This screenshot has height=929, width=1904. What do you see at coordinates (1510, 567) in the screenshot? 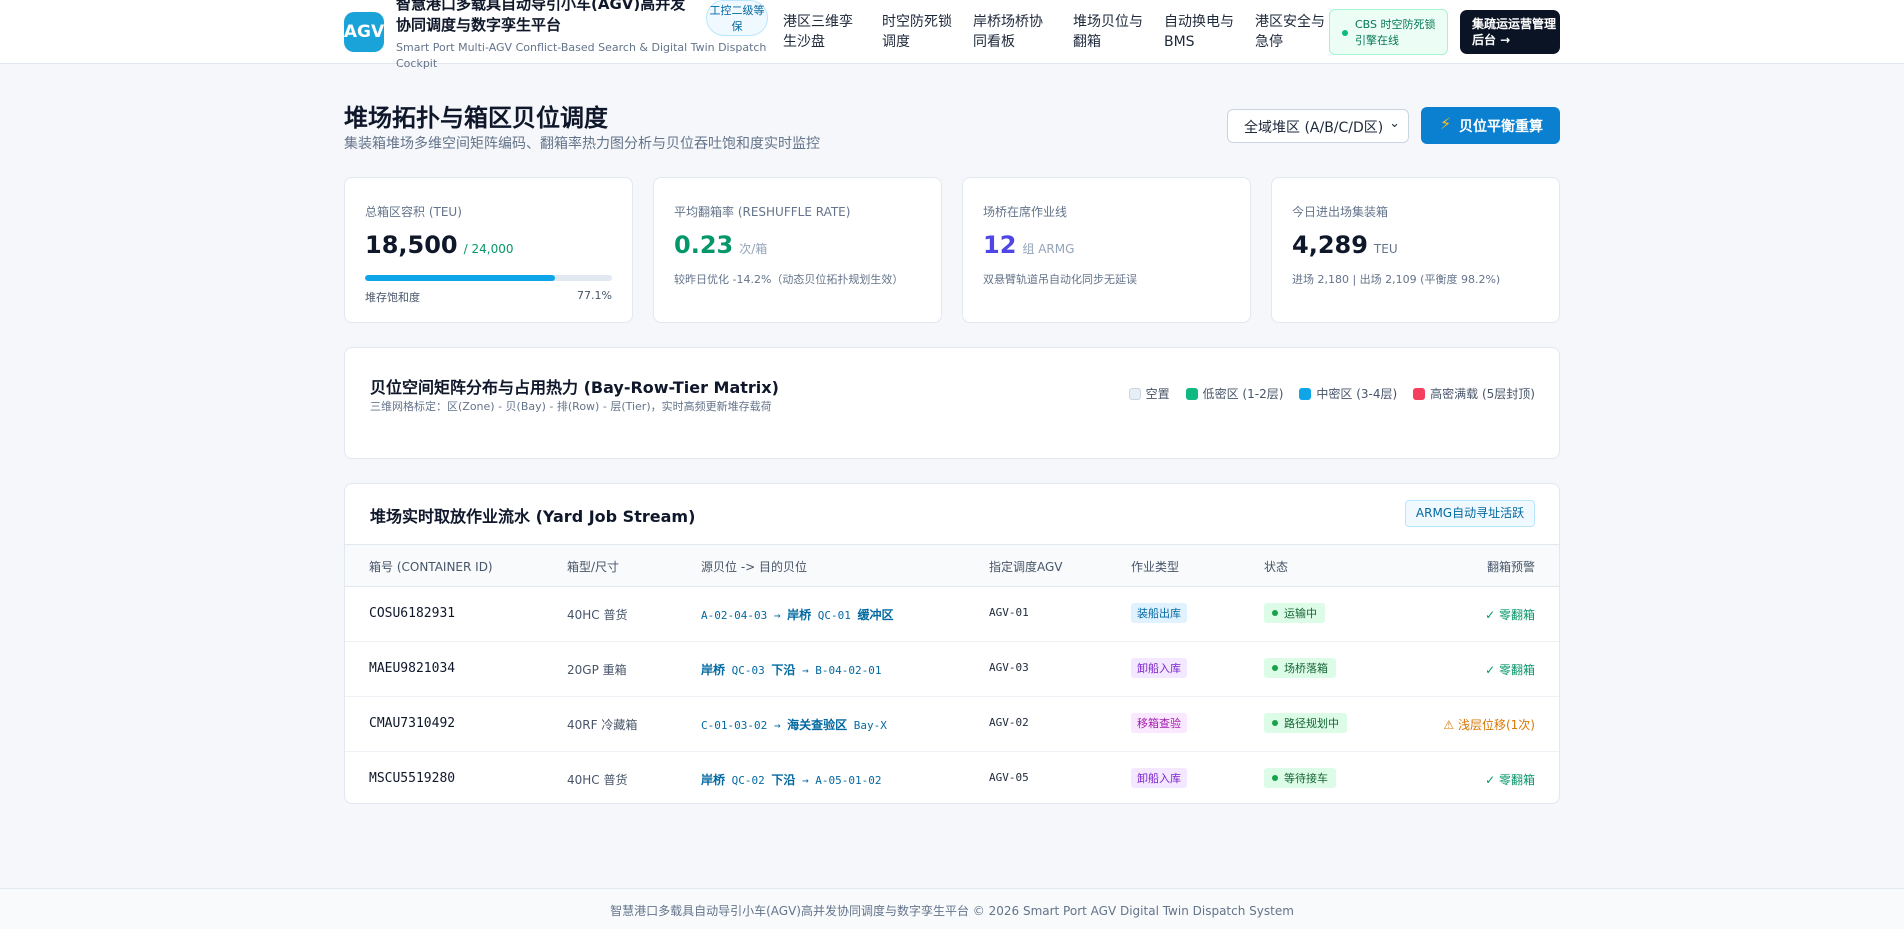
I see `column-header: 翻箱预警` at bounding box center [1510, 567].